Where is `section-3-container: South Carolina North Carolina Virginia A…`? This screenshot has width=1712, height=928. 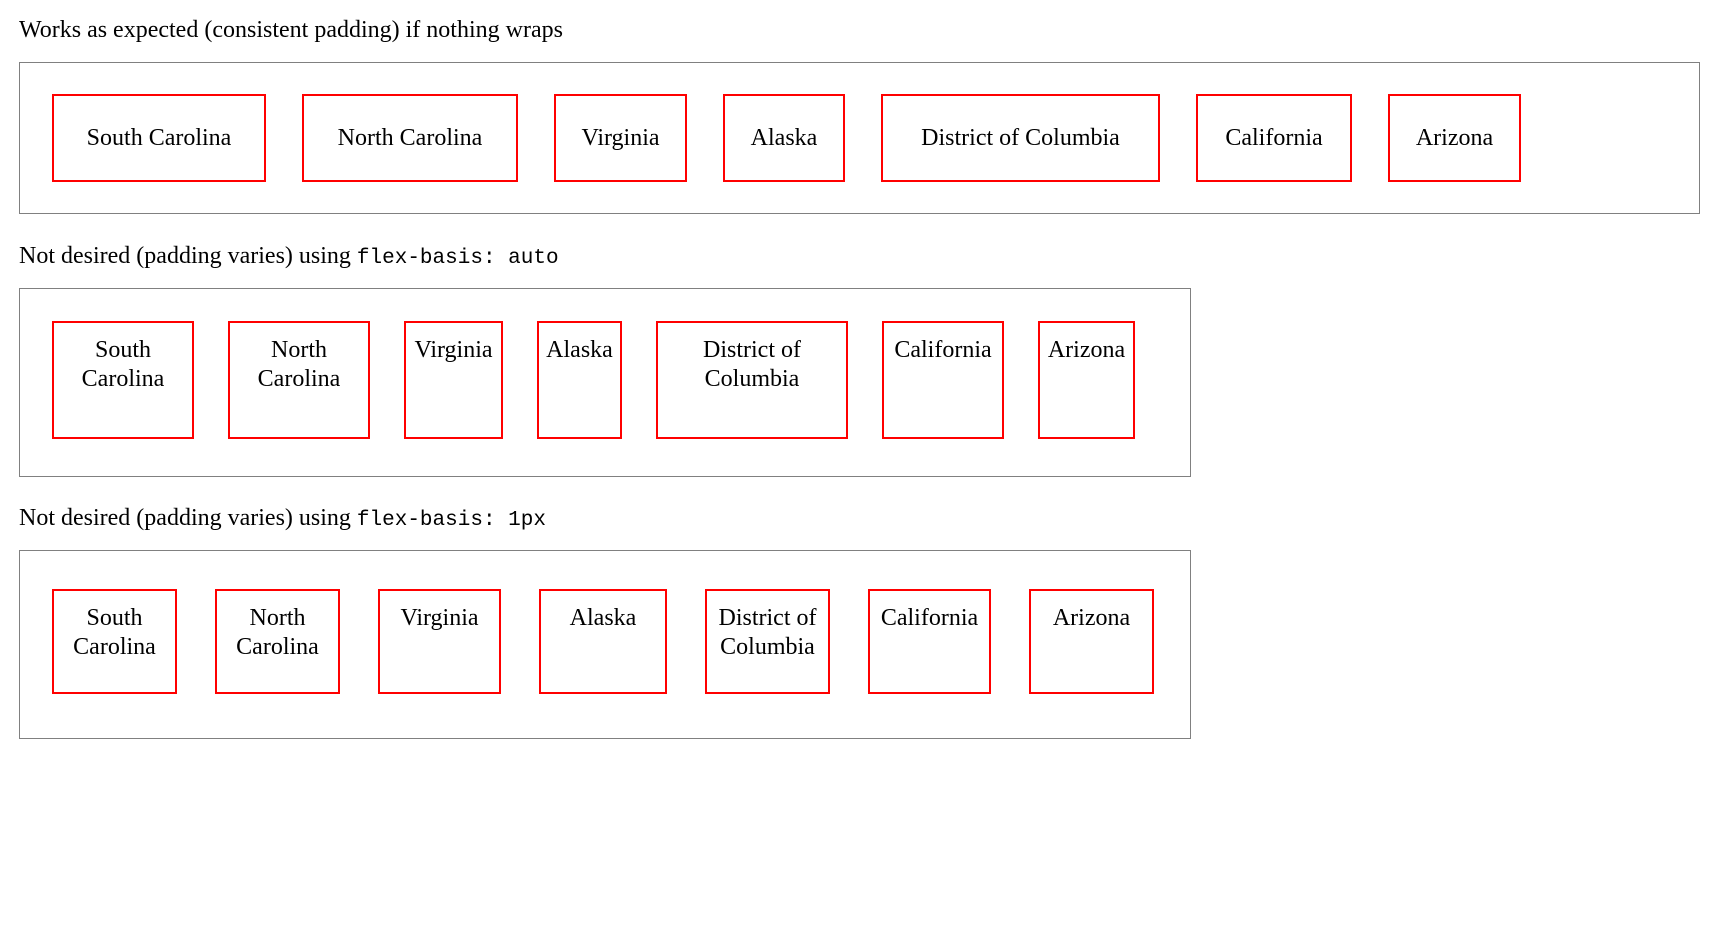 section-3-container: South Carolina North Carolina Virginia A… is located at coordinates (605, 644).